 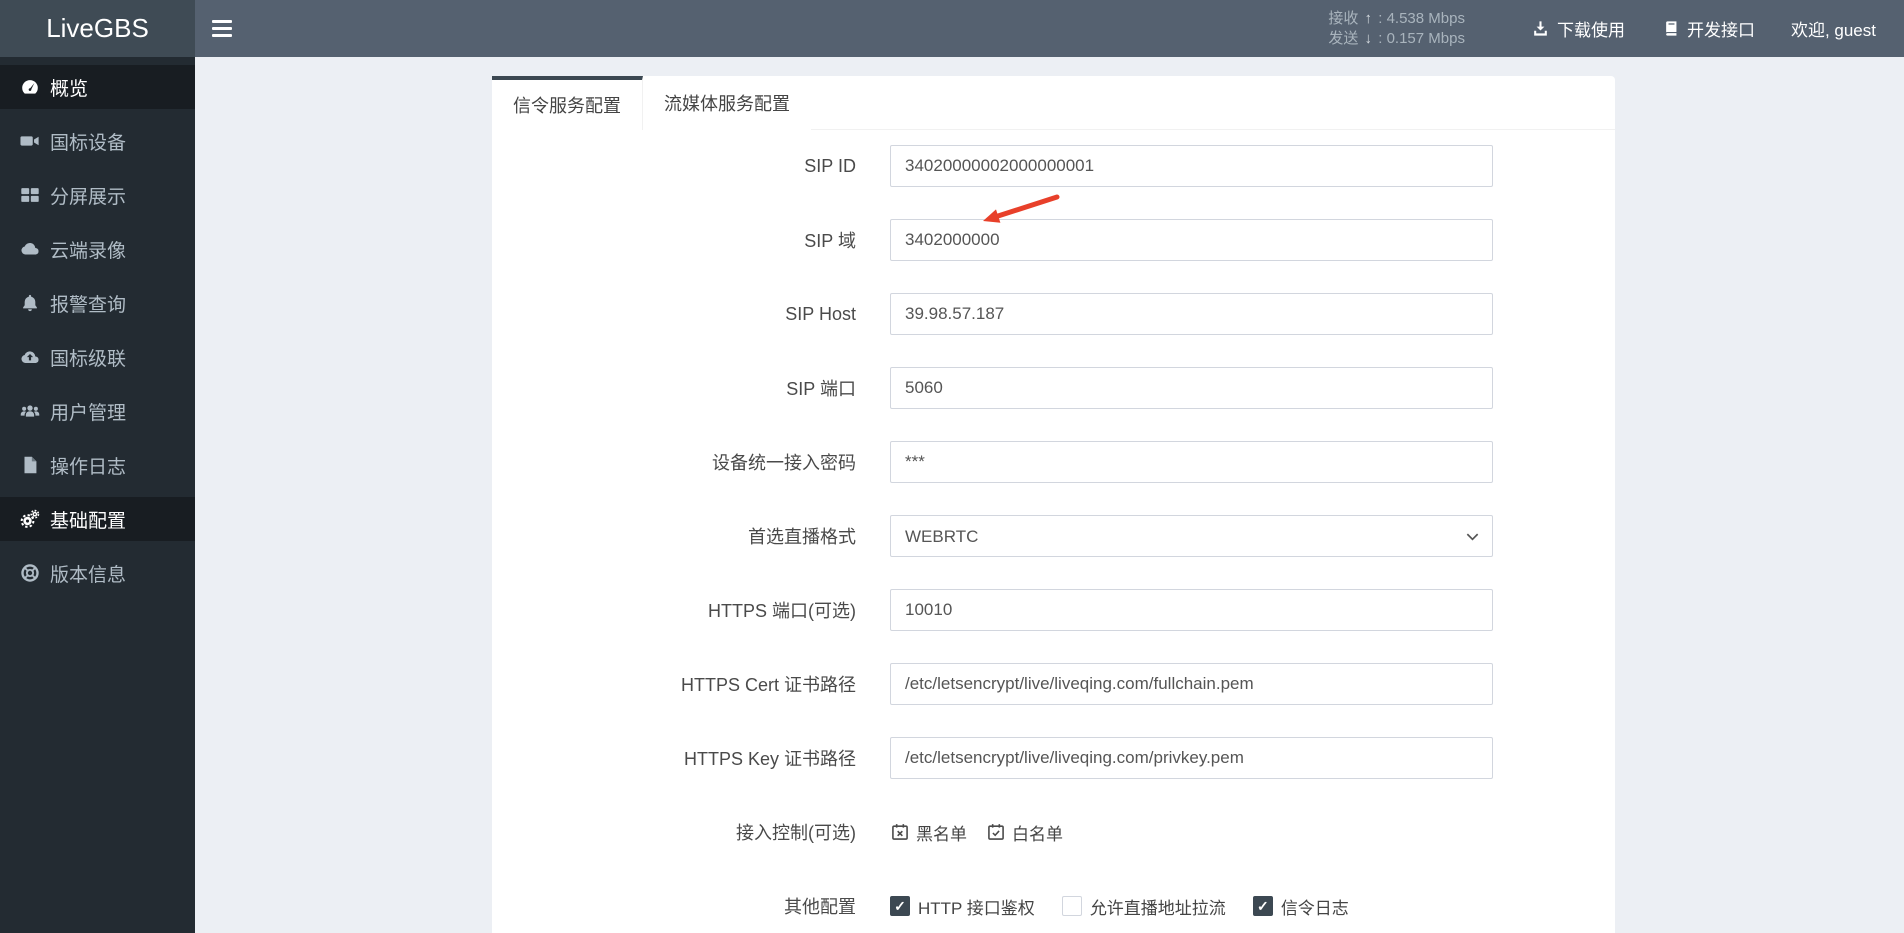 I want to click on sidebar-item-label: 云端录像, so click(x=88, y=251).